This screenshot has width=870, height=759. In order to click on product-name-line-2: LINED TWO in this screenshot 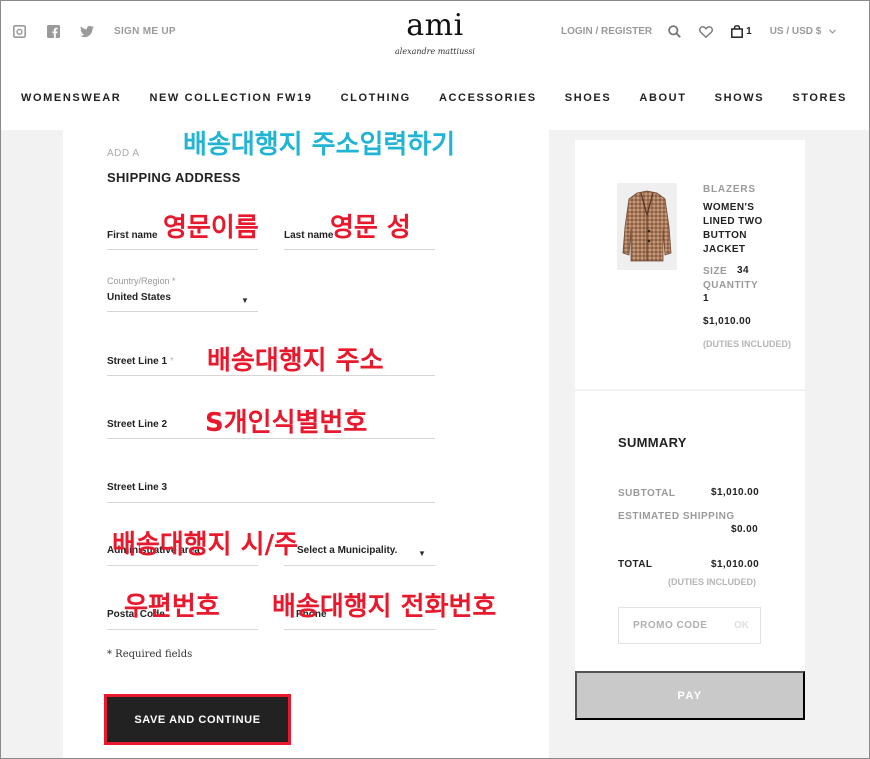, I will do `click(733, 222)`.